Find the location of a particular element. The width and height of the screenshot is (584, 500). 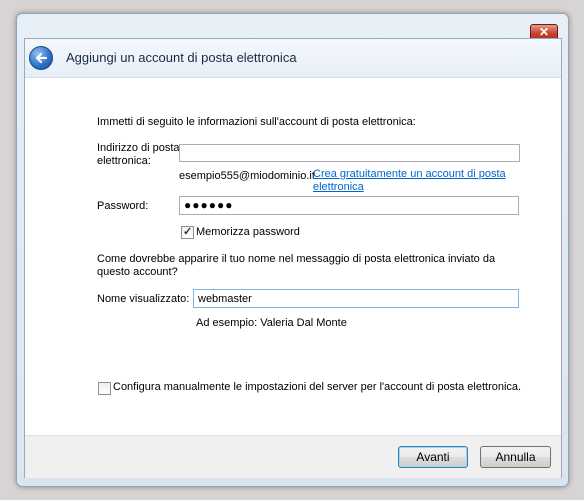

close-icon: ✕ is located at coordinates (544, 32).